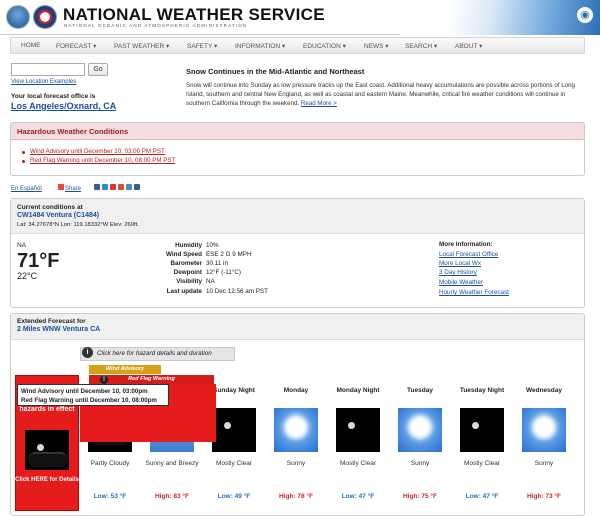  Describe the element at coordinates (22, 245) in the screenshot. I see `current-condition-text: NA` at that location.